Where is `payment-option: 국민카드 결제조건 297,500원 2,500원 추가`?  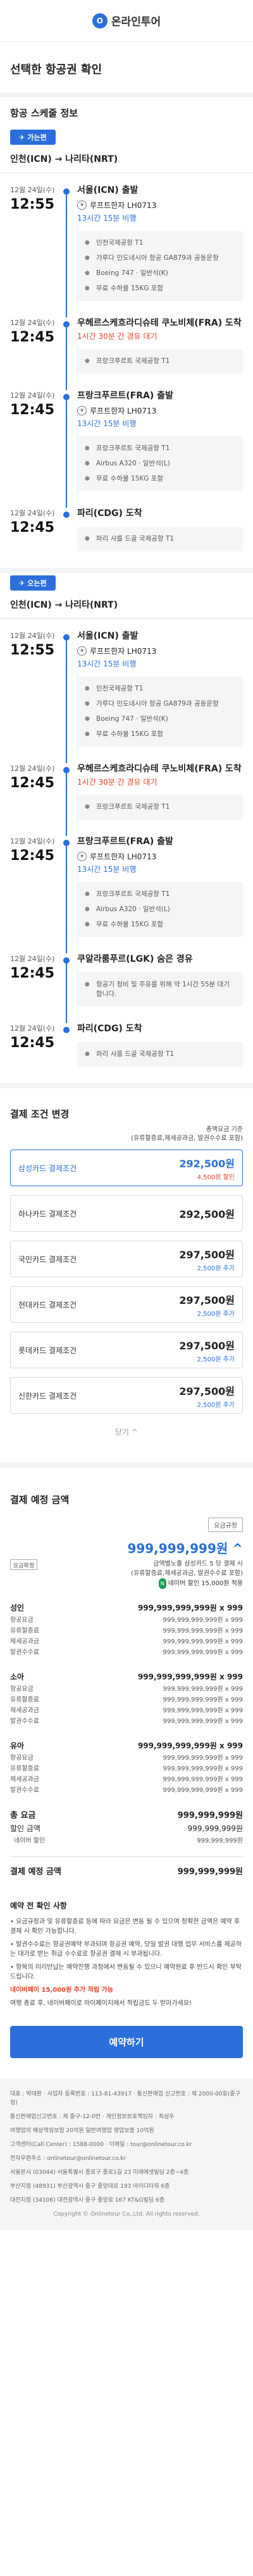
payment-option: 국민카드 결제조건 297,500원 2,500원 추가 is located at coordinates (126, 1259).